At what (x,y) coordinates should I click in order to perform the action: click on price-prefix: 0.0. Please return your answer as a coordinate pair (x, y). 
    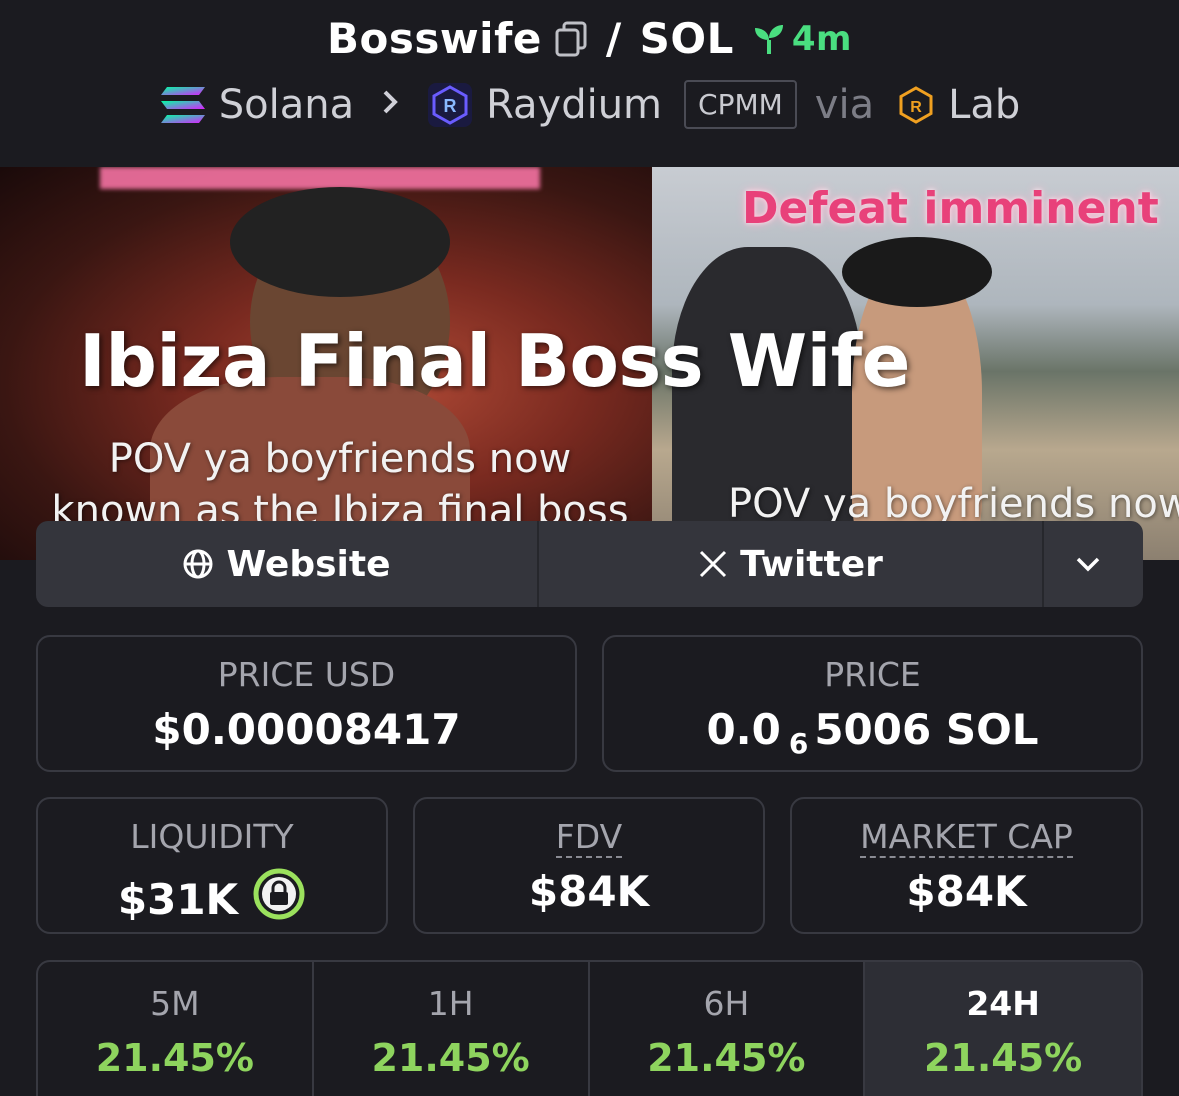
    Looking at the image, I should click on (743, 729).